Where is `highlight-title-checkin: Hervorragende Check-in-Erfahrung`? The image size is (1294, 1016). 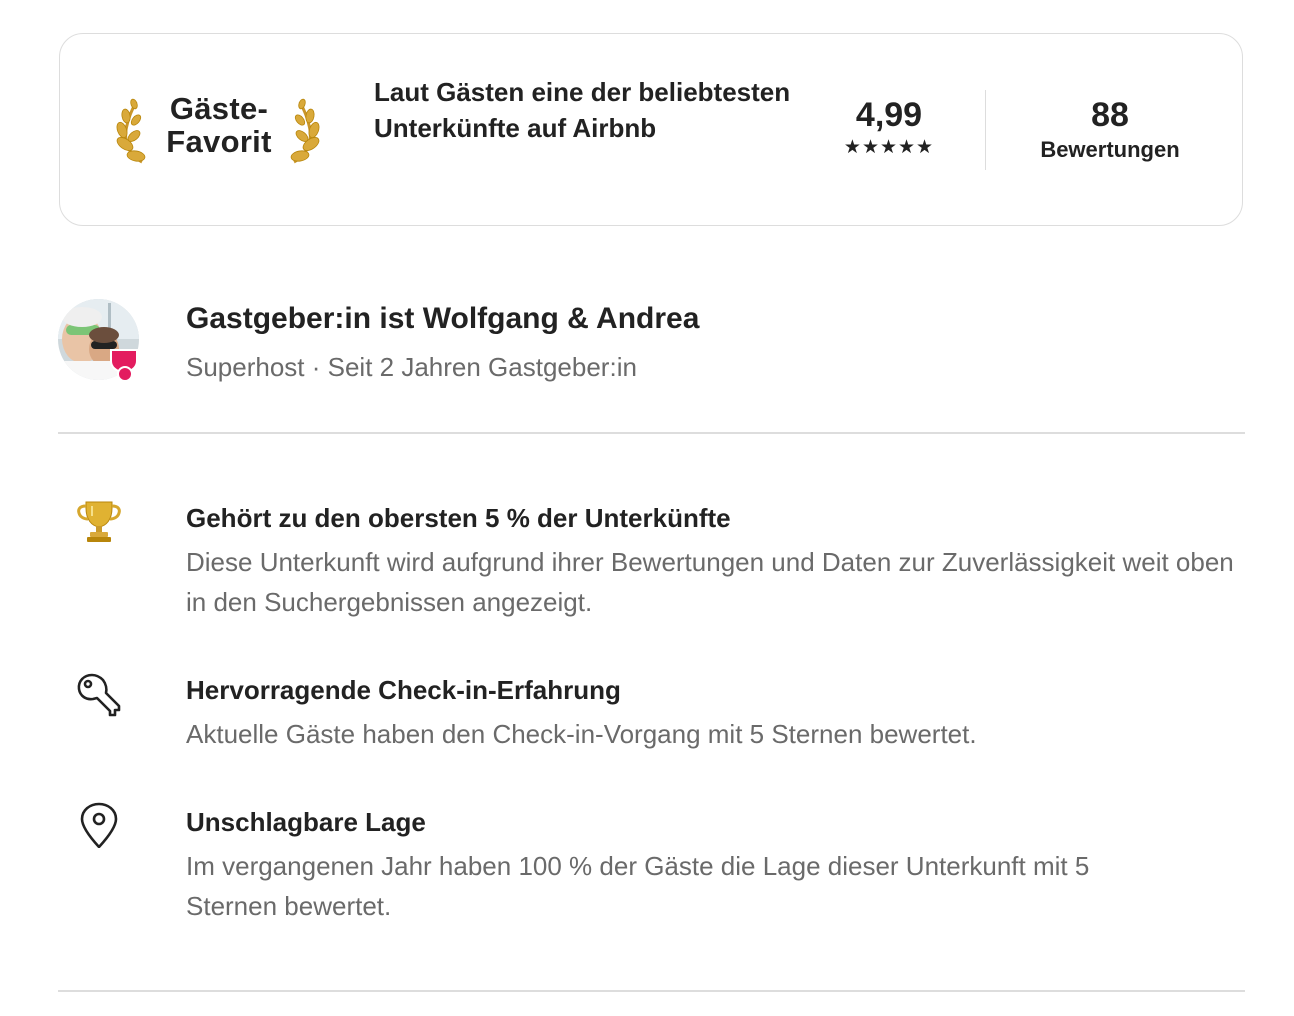
highlight-title-checkin: Hervorragende Check-in-Erfahrung is located at coordinates (403, 690).